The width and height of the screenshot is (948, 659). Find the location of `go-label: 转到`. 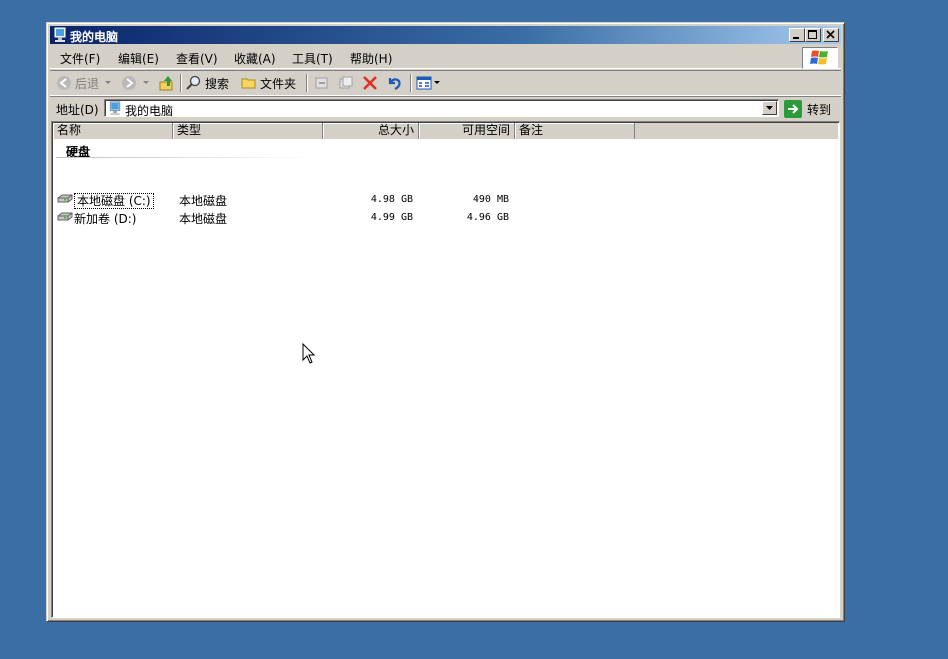

go-label: 转到 is located at coordinates (819, 109).